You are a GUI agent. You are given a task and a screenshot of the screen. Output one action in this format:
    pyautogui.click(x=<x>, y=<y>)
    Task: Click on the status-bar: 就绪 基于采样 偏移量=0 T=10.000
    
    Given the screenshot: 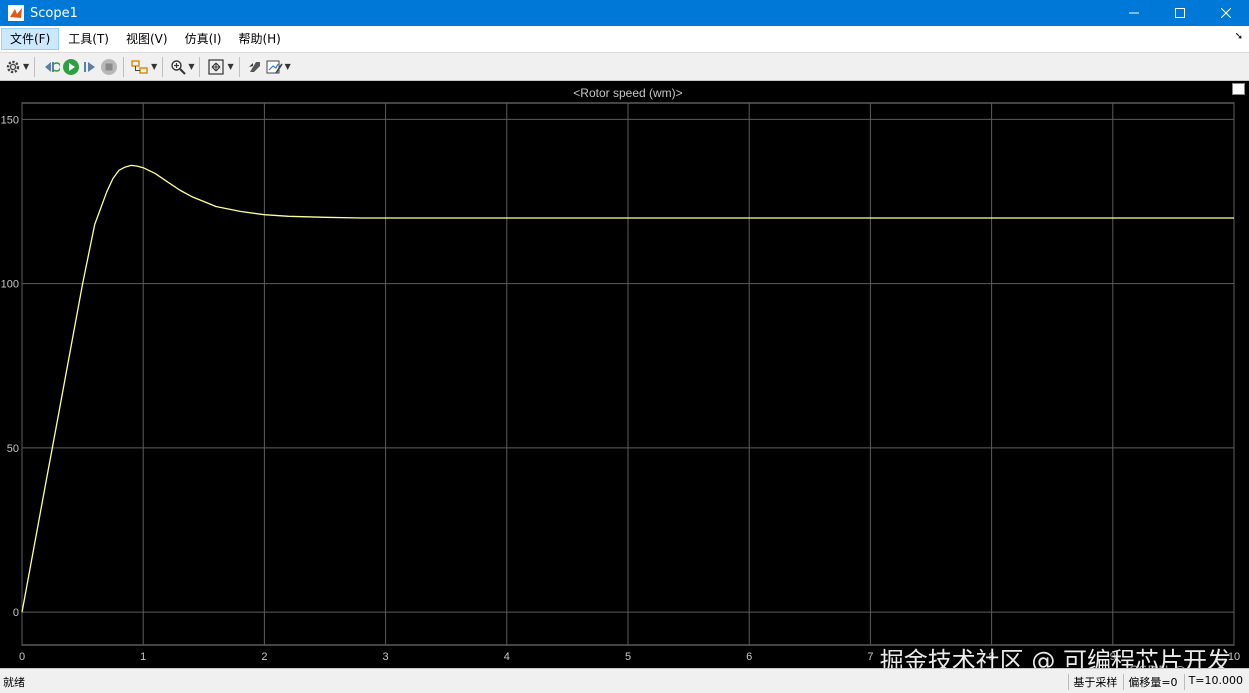 What is the action you would take?
    pyautogui.click(x=624, y=680)
    